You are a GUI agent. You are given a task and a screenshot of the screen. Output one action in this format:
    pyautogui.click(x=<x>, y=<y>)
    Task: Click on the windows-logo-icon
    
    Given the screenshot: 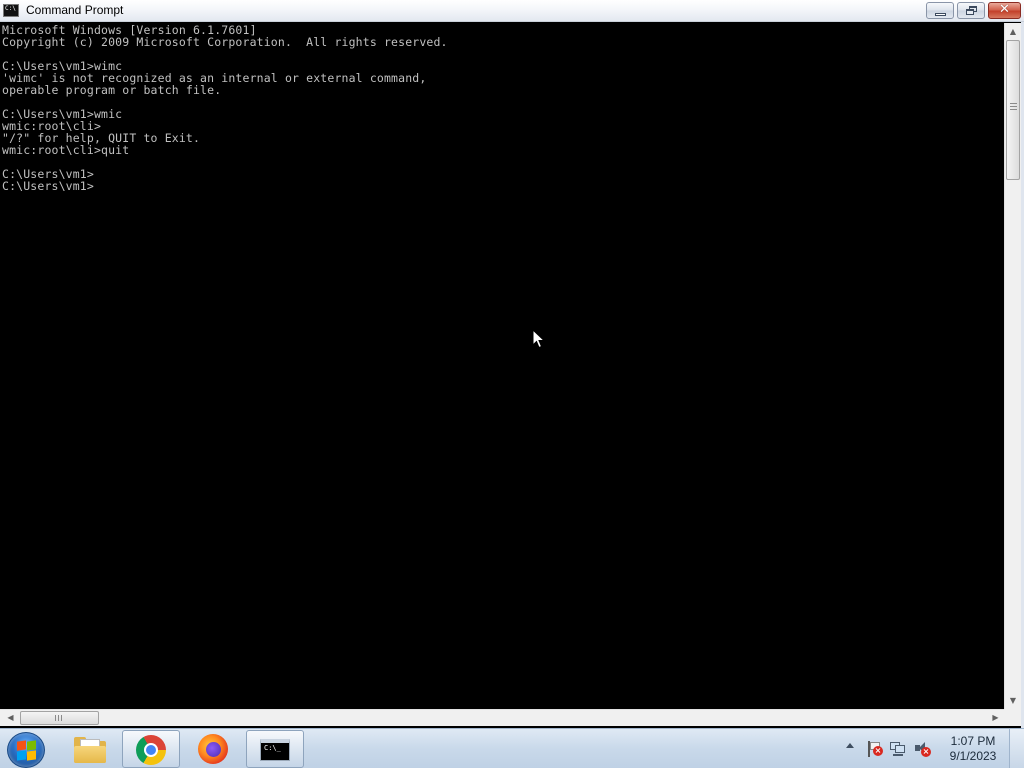 What is the action you would take?
    pyautogui.click(x=27, y=750)
    